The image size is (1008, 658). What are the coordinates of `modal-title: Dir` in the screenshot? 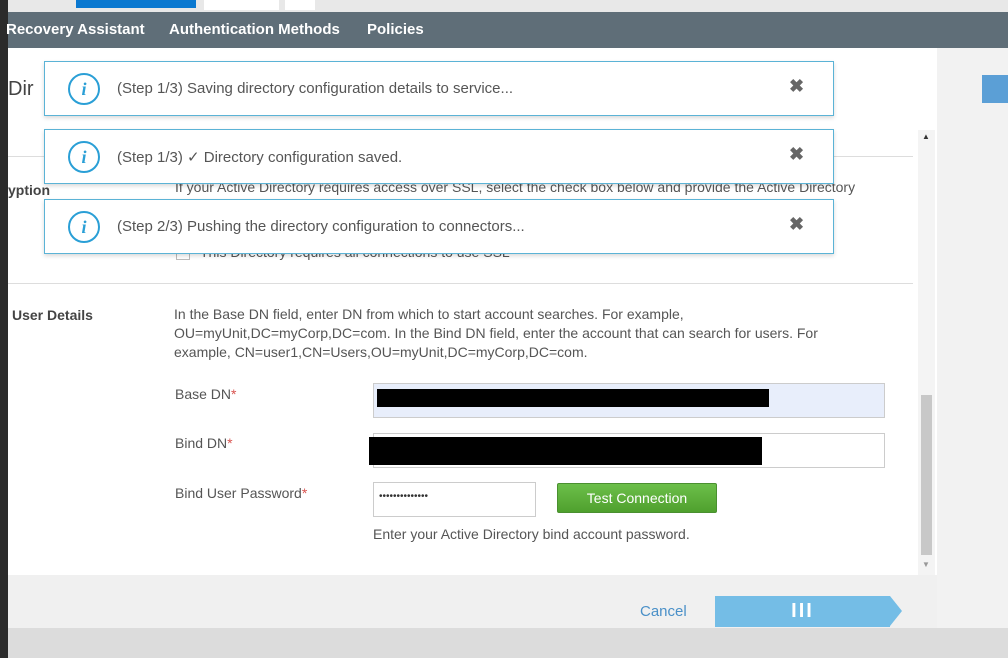 It's located at (21, 89).